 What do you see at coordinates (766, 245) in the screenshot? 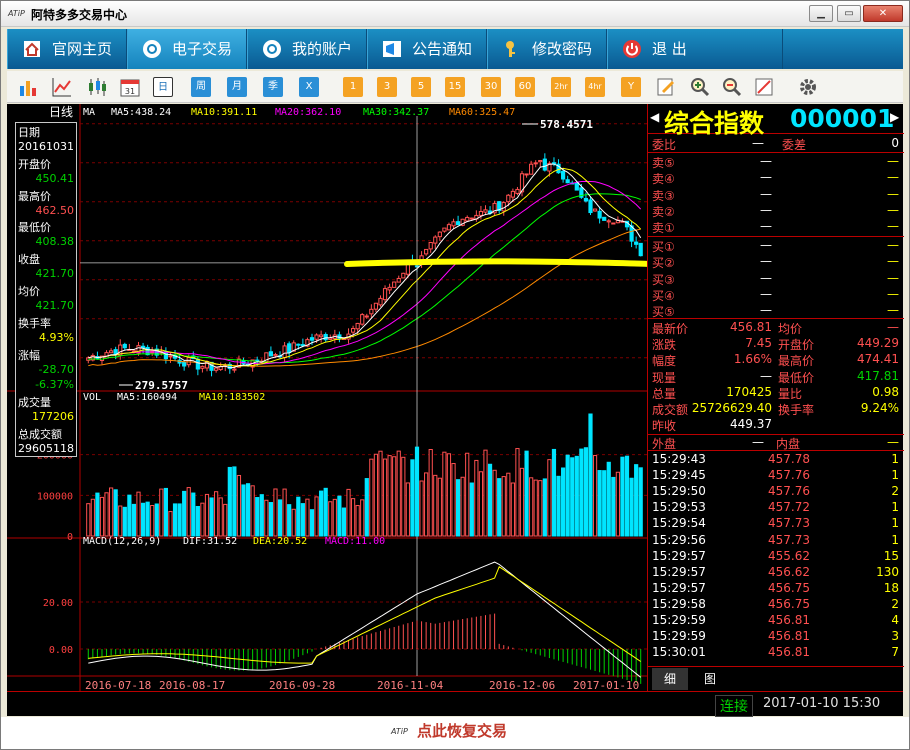
I see `buy-level-price: —` at bounding box center [766, 245].